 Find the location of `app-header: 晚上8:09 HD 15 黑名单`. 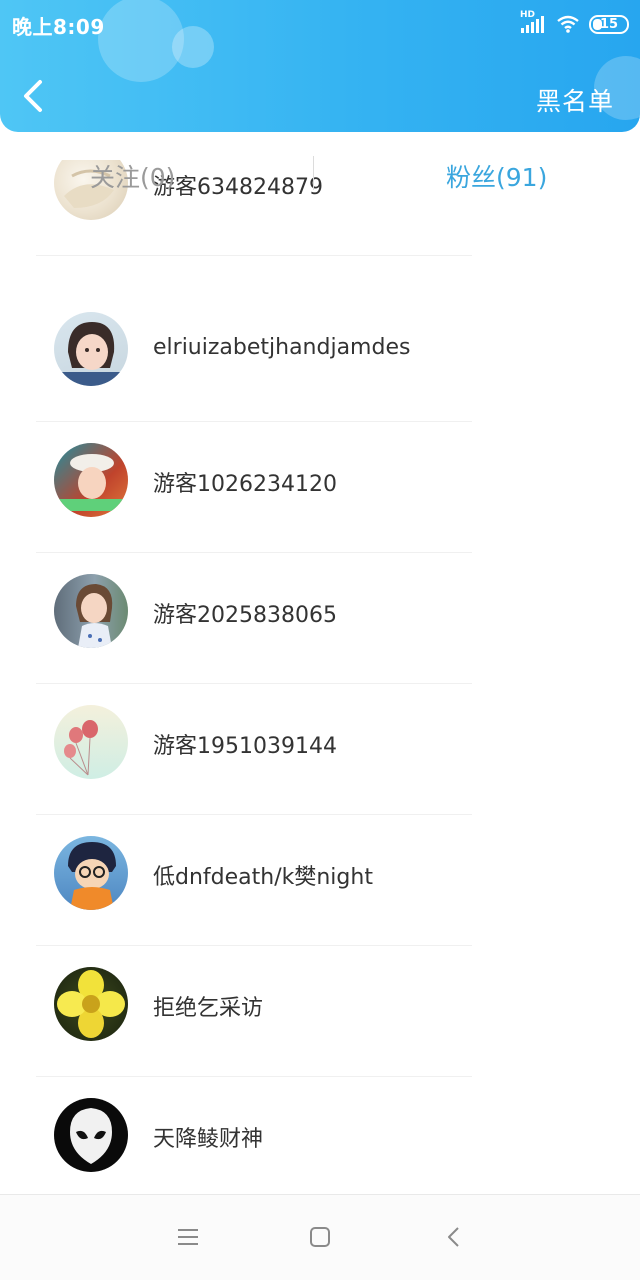

app-header: 晚上8:09 HD 15 黑名单 is located at coordinates (320, 66).